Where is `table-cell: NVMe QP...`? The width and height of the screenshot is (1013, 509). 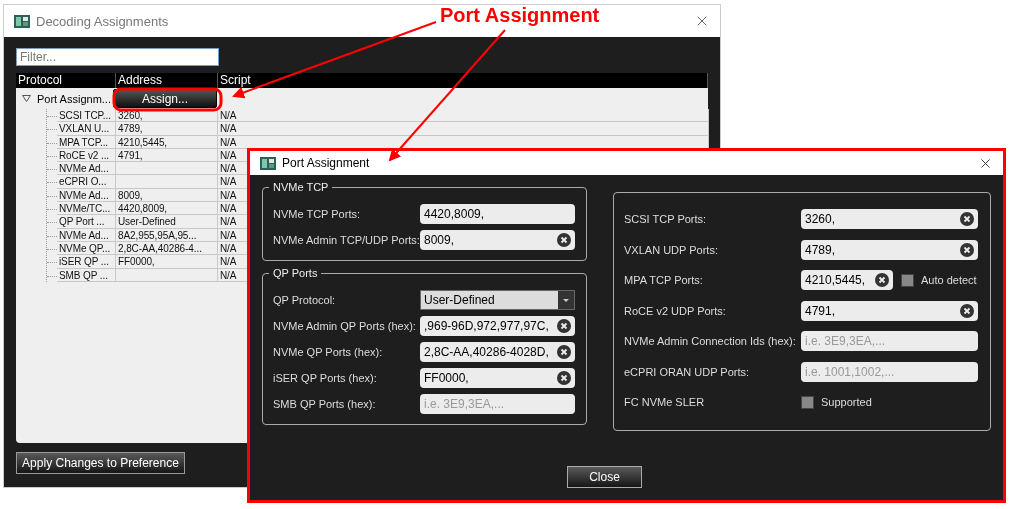
table-cell: NVMe QP... is located at coordinates (86, 248).